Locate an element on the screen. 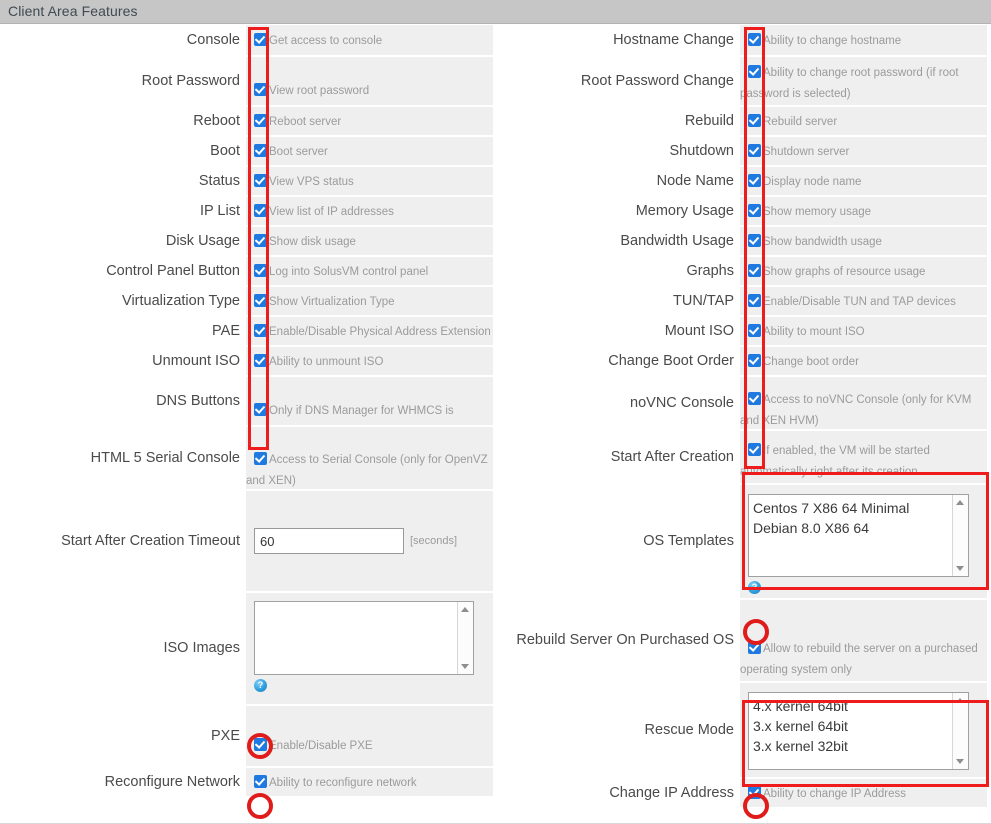 Image resolution: width=991 pixels, height=824 pixels. row-bandwidth-usage: Bandwidth Usage Show bandwidth usage is located at coordinates (740, 241).